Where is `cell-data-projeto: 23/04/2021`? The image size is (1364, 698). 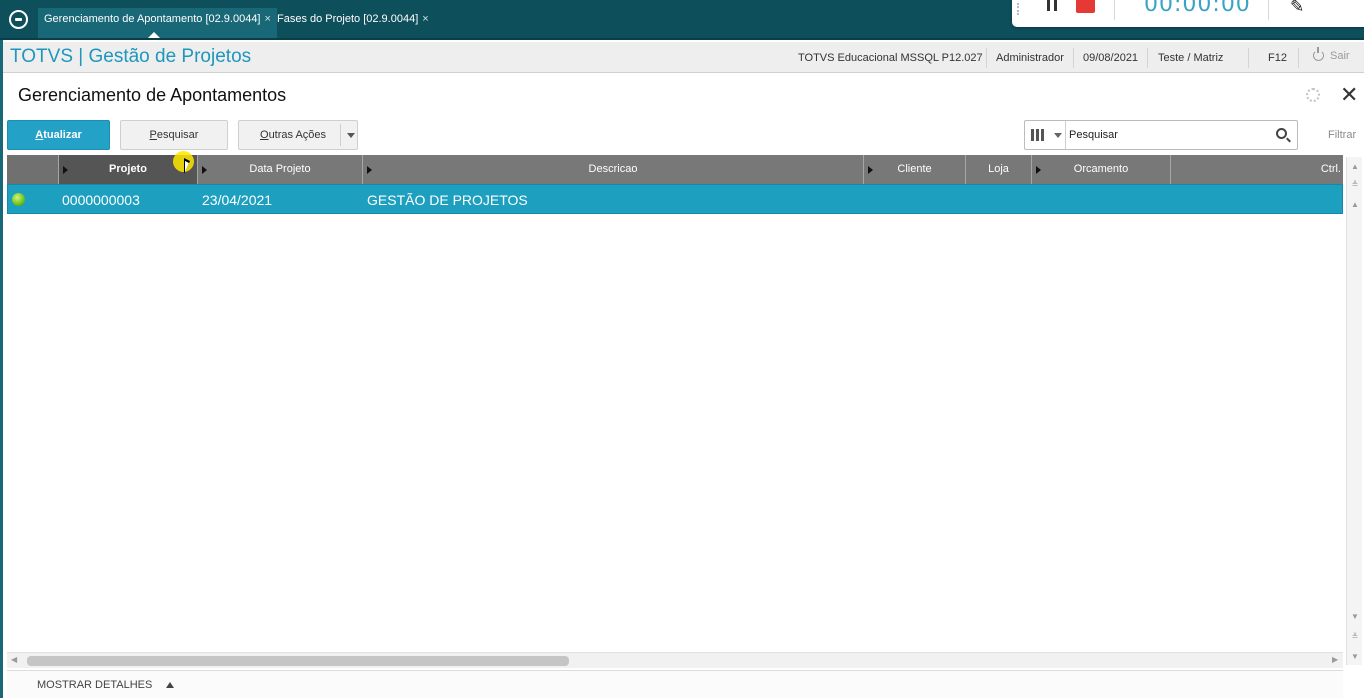
cell-data-projeto: 23/04/2021 is located at coordinates (237, 200).